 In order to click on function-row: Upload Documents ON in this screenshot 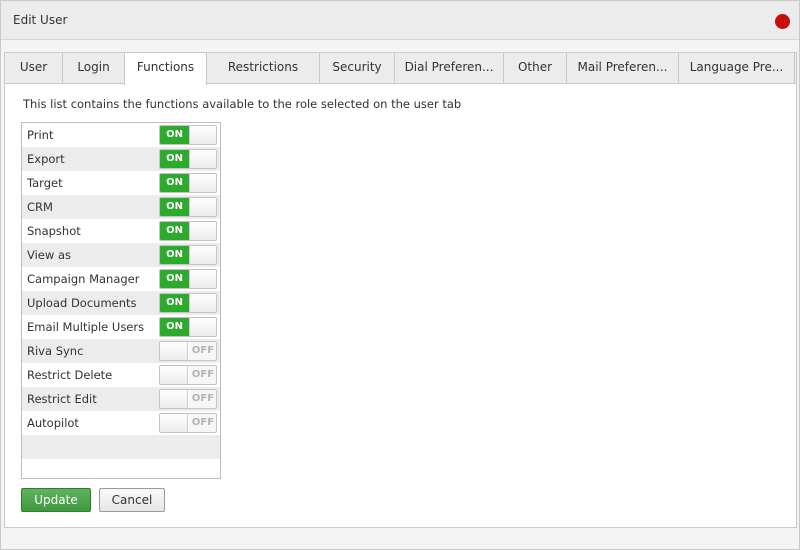, I will do `click(121, 303)`.